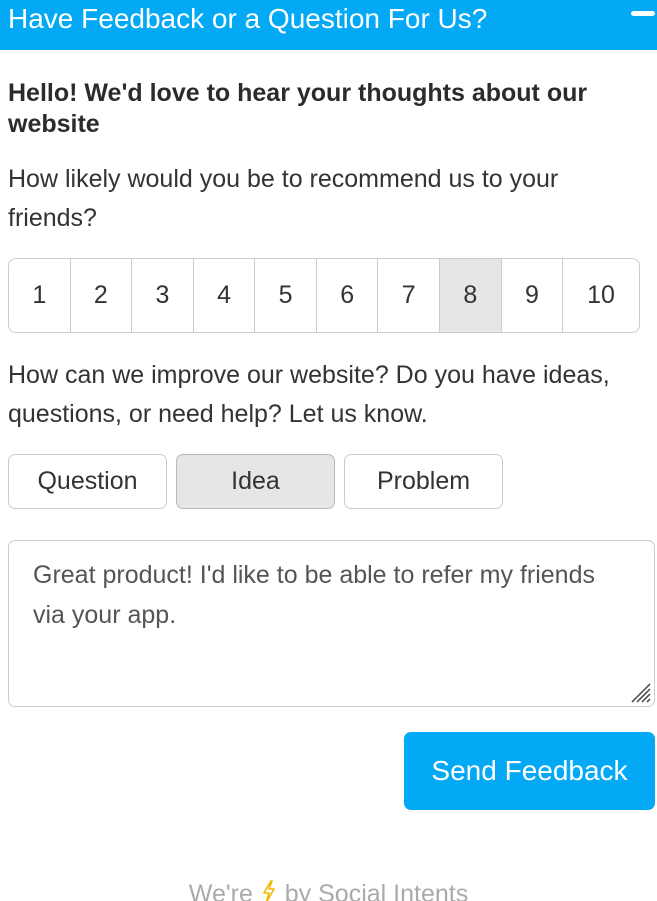 This screenshot has height=901, width=657. Describe the element at coordinates (639, 691) in the screenshot. I see `resize-handle-icon` at that location.